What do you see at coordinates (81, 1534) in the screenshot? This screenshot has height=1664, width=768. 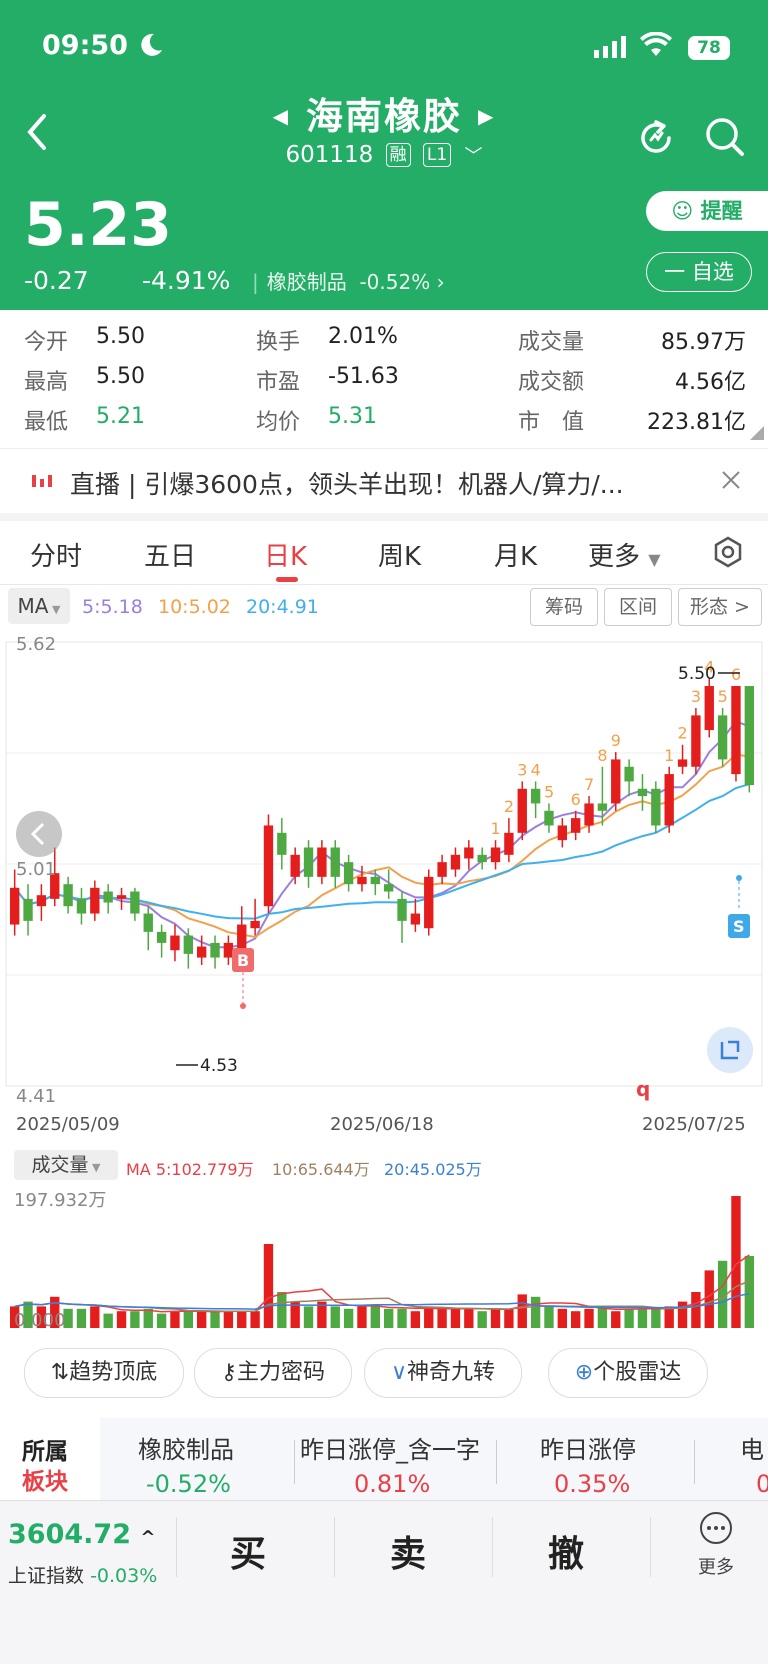 I see `index-value: 3604.72 ^` at bounding box center [81, 1534].